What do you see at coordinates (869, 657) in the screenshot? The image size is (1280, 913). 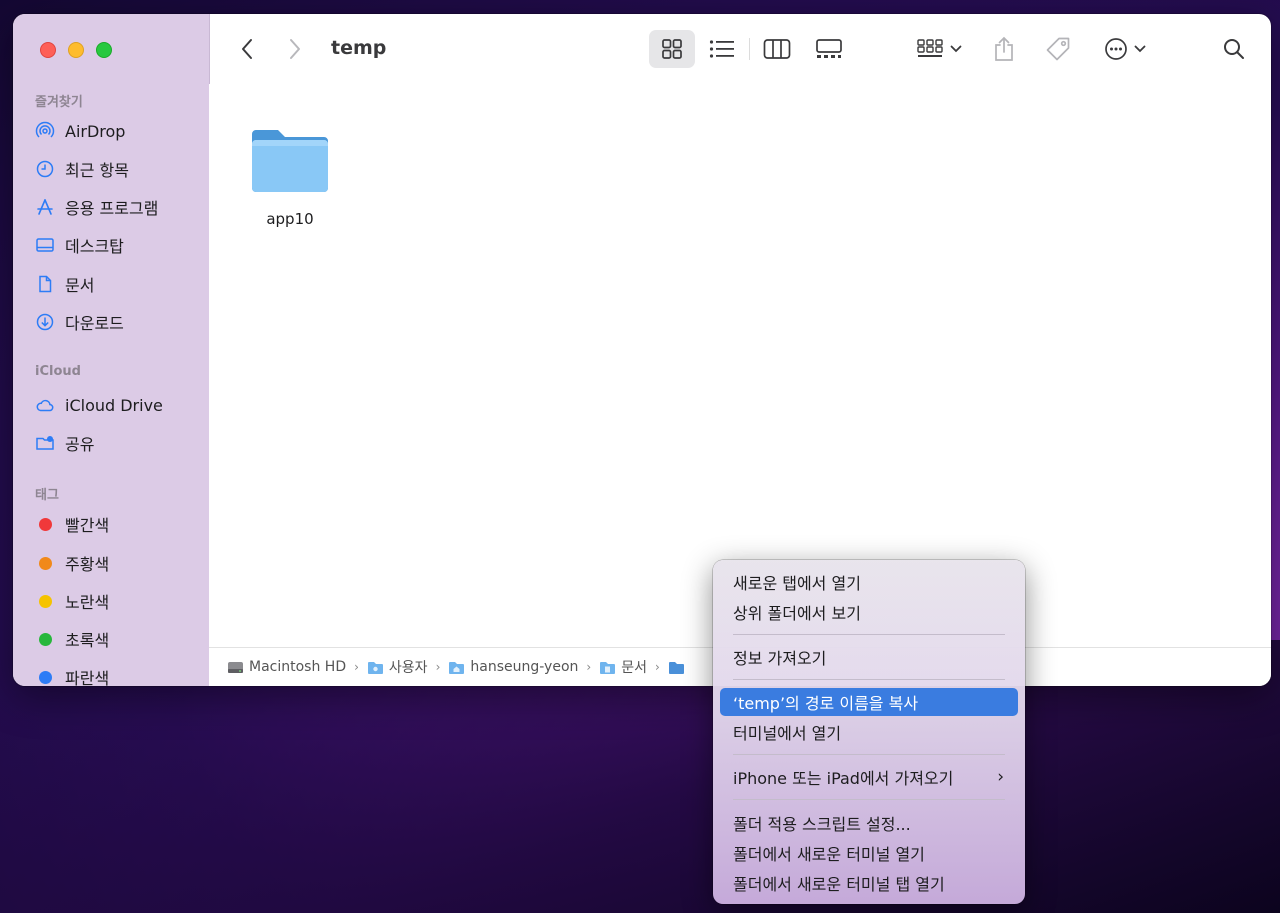 I see `menu-item-get-info: 정보 가져오기` at bounding box center [869, 657].